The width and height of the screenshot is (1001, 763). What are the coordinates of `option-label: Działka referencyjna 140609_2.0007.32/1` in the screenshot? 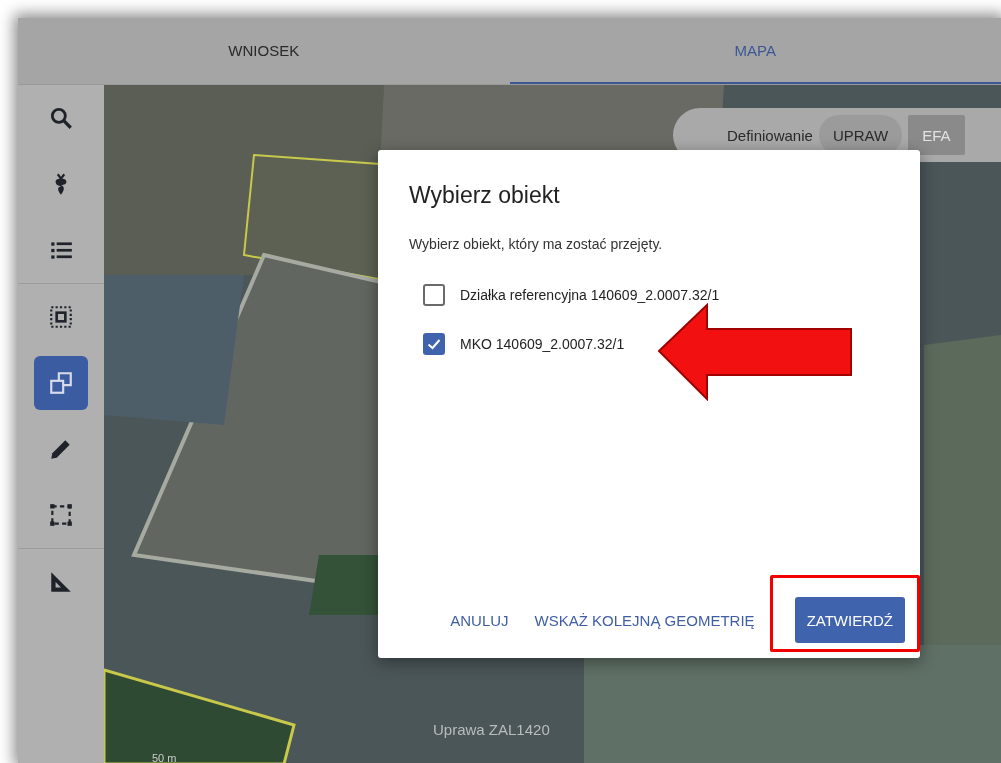 It's located at (590, 295).